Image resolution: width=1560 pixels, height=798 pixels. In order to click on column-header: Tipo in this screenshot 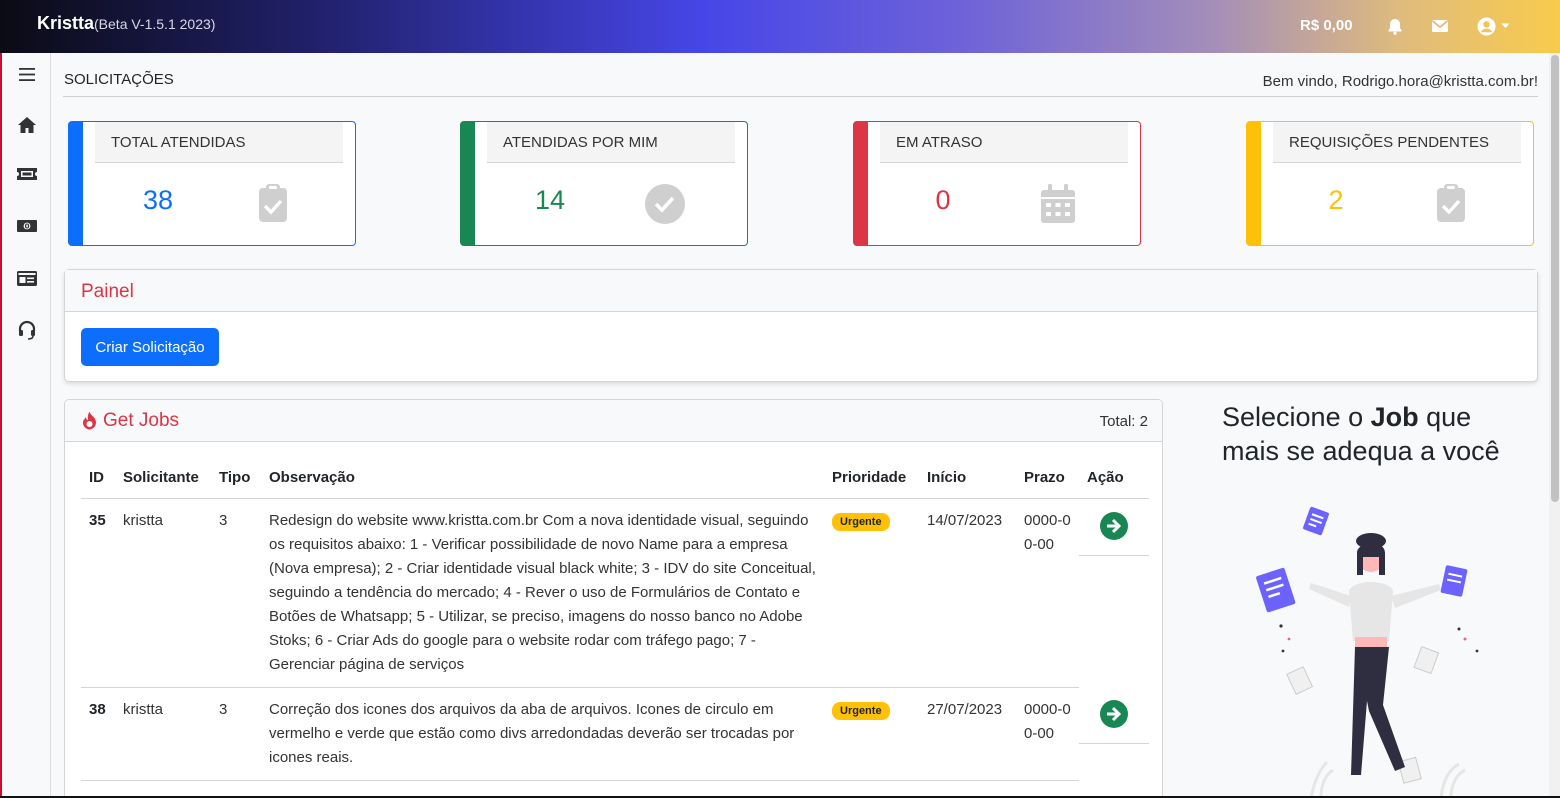, I will do `click(236, 481)`.